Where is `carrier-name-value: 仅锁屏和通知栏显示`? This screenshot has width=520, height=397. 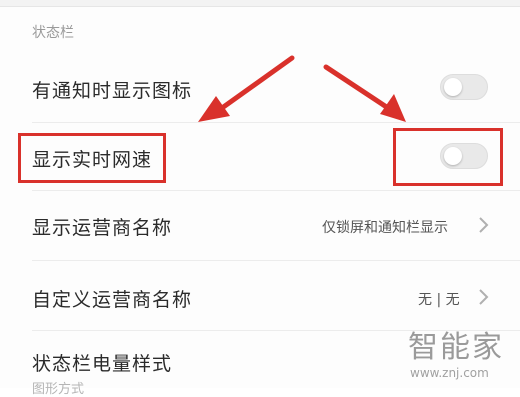 carrier-name-value: 仅锁屏和通知栏显示 is located at coordinates (385, 228).